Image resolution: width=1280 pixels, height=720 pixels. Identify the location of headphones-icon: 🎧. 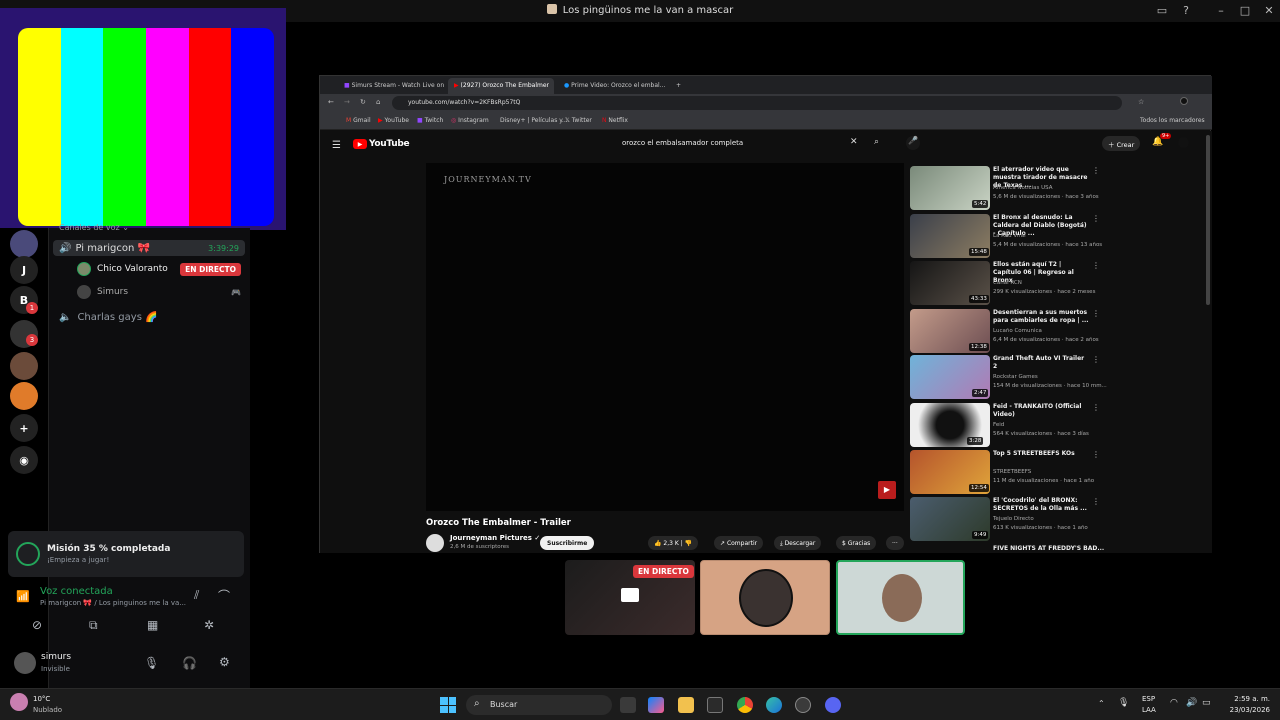
(189, 663).